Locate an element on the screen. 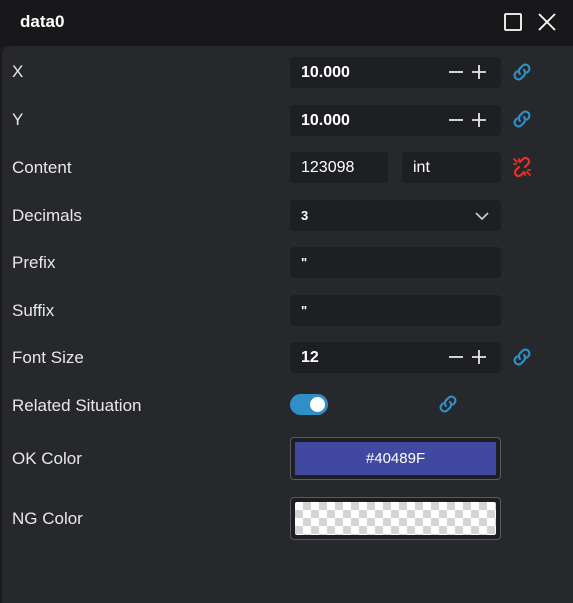 This screenshot has height=603, width=573. content-type-select: int is located at coordinates (451, 167).